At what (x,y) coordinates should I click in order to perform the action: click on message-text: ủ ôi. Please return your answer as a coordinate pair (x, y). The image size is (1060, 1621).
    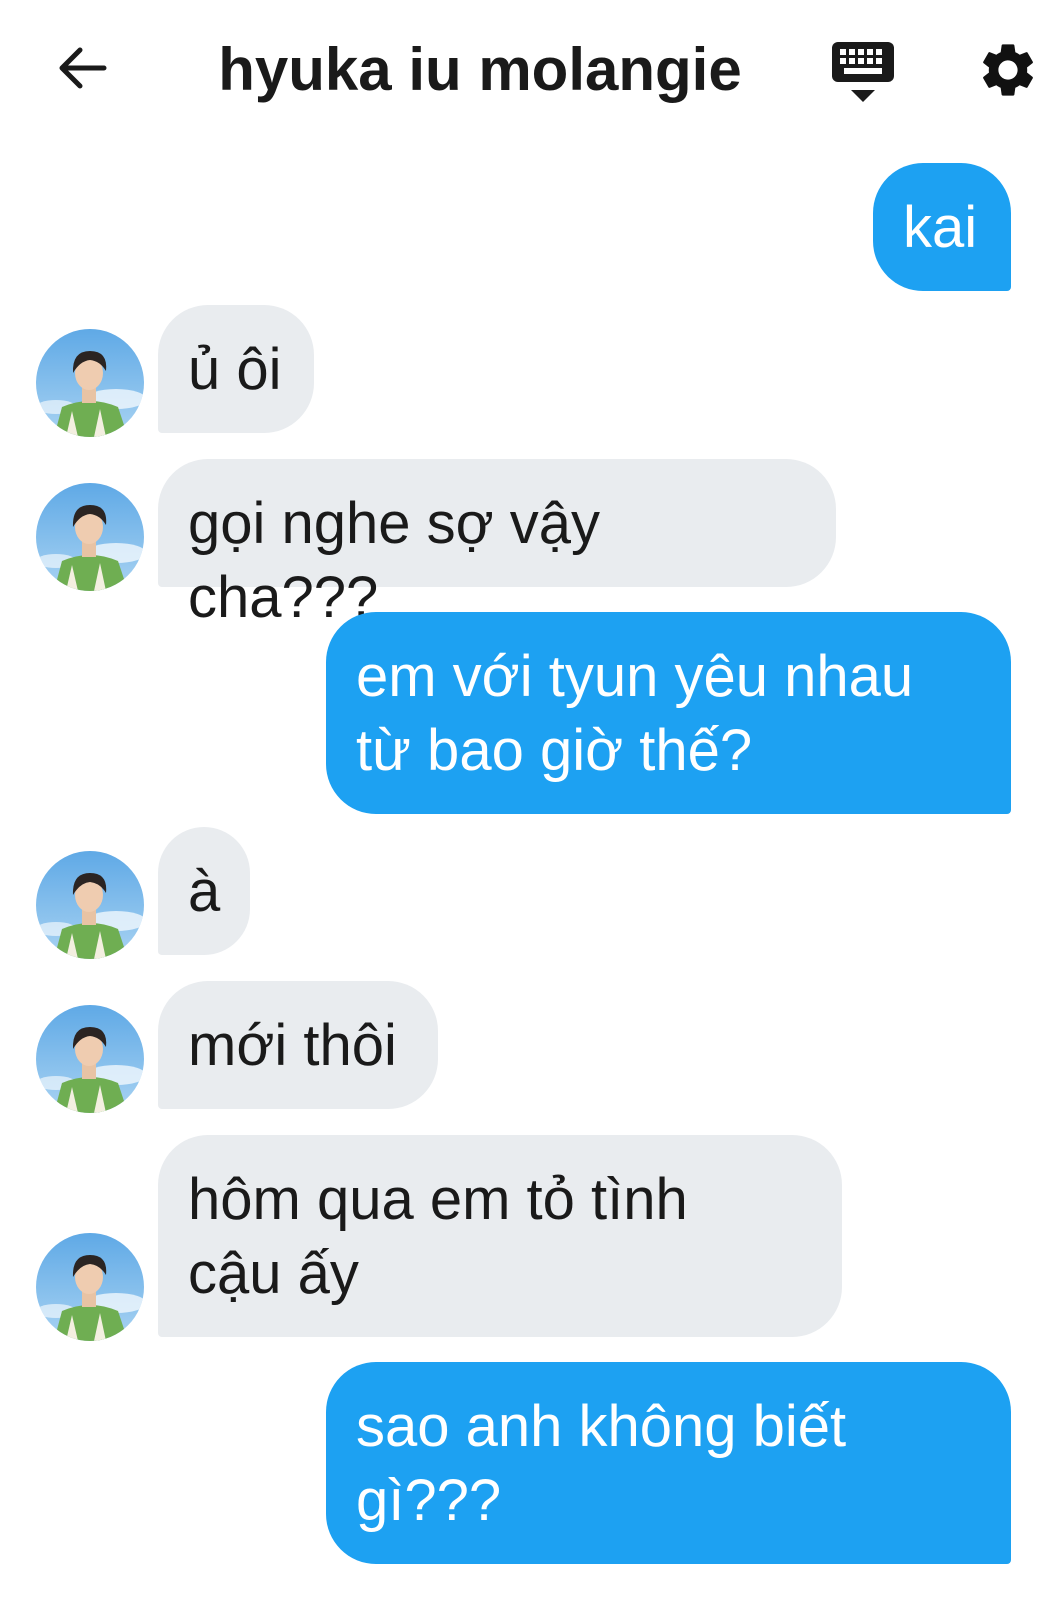
    Looking at the image, I should click on (235, 369).